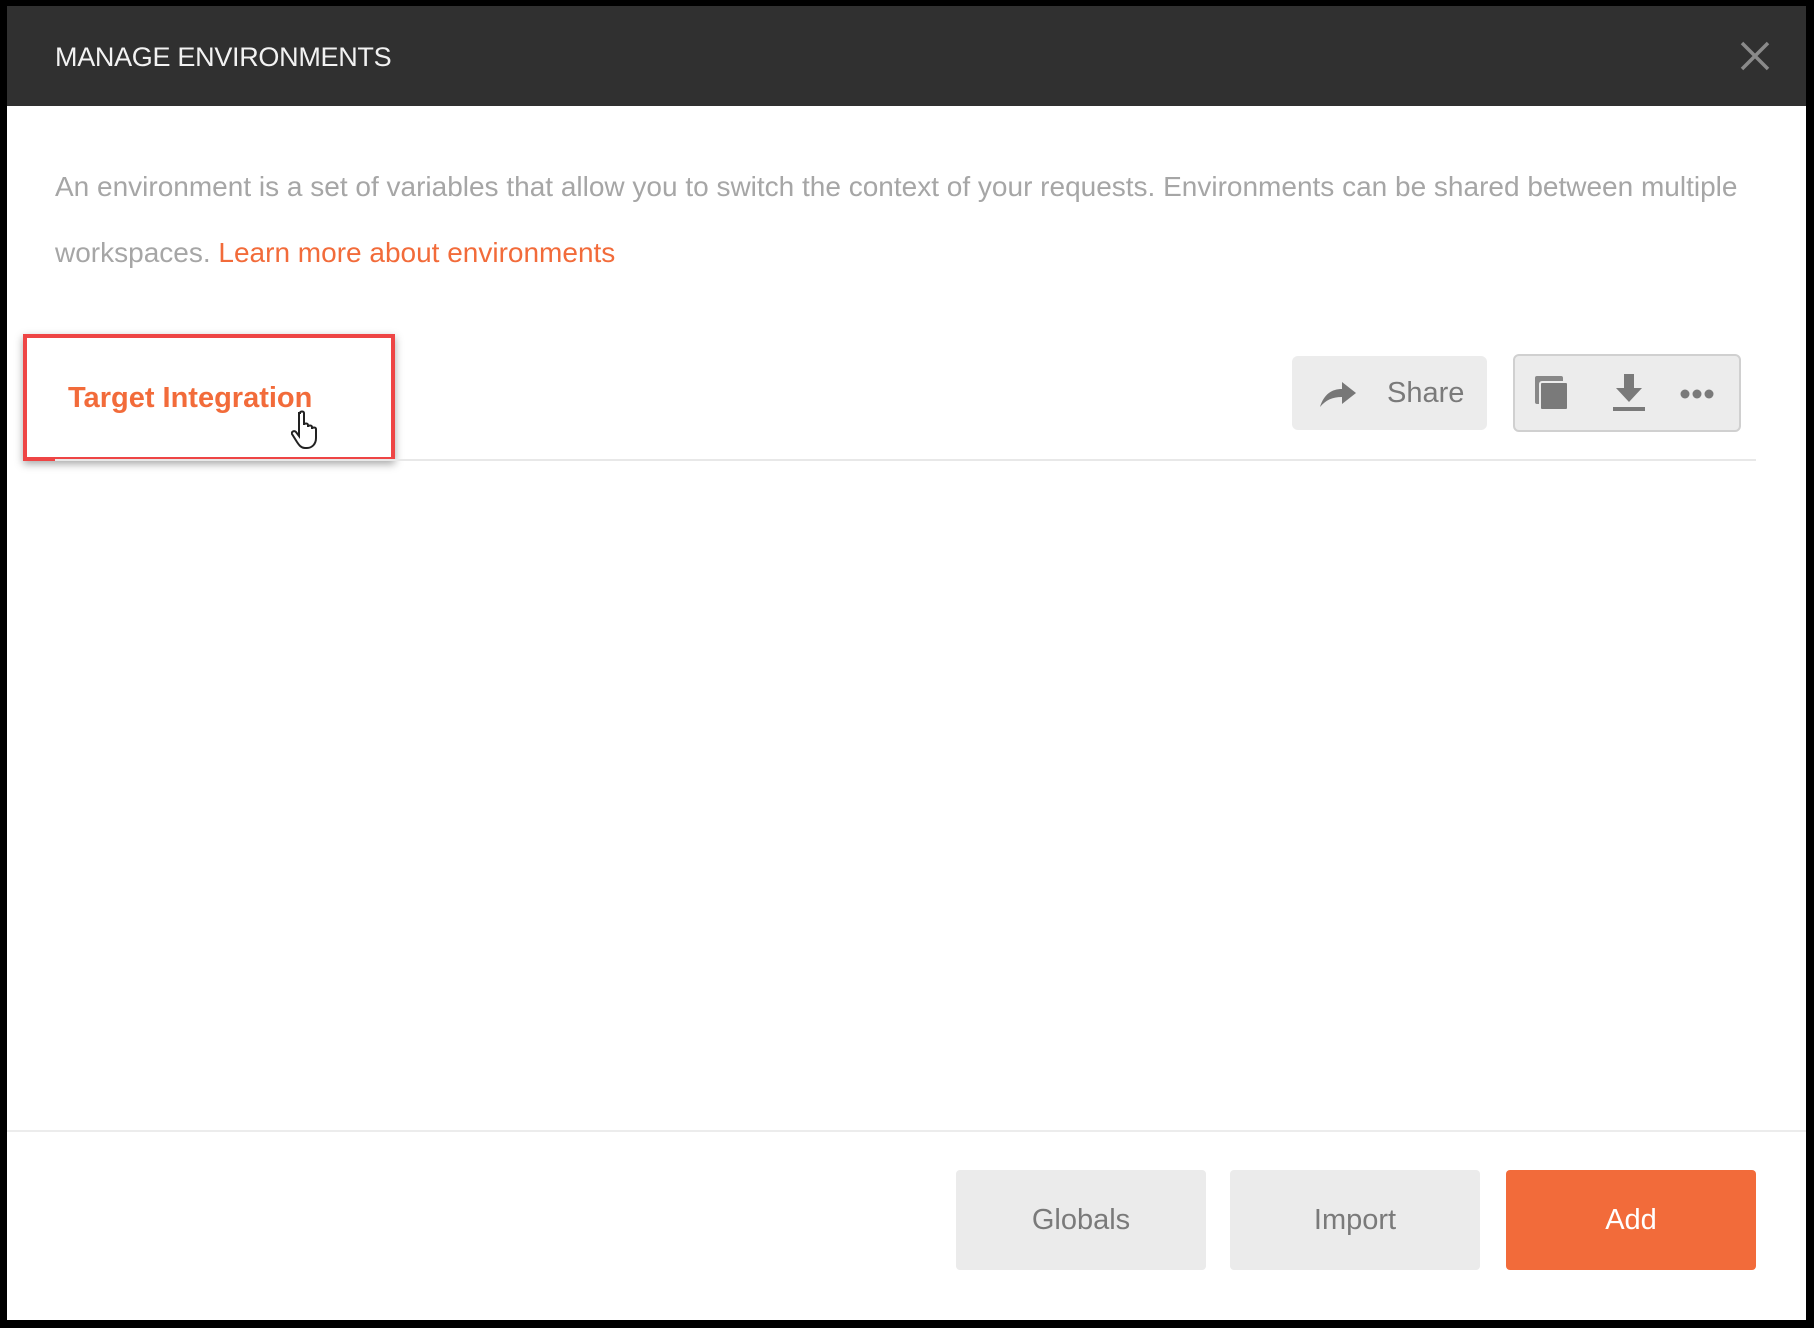 The height and width of the screenshot is (1328, 1814). Describe the element at coordinates (305, 432) in the screenshot. I see `hand-cursor-icon` at that location.